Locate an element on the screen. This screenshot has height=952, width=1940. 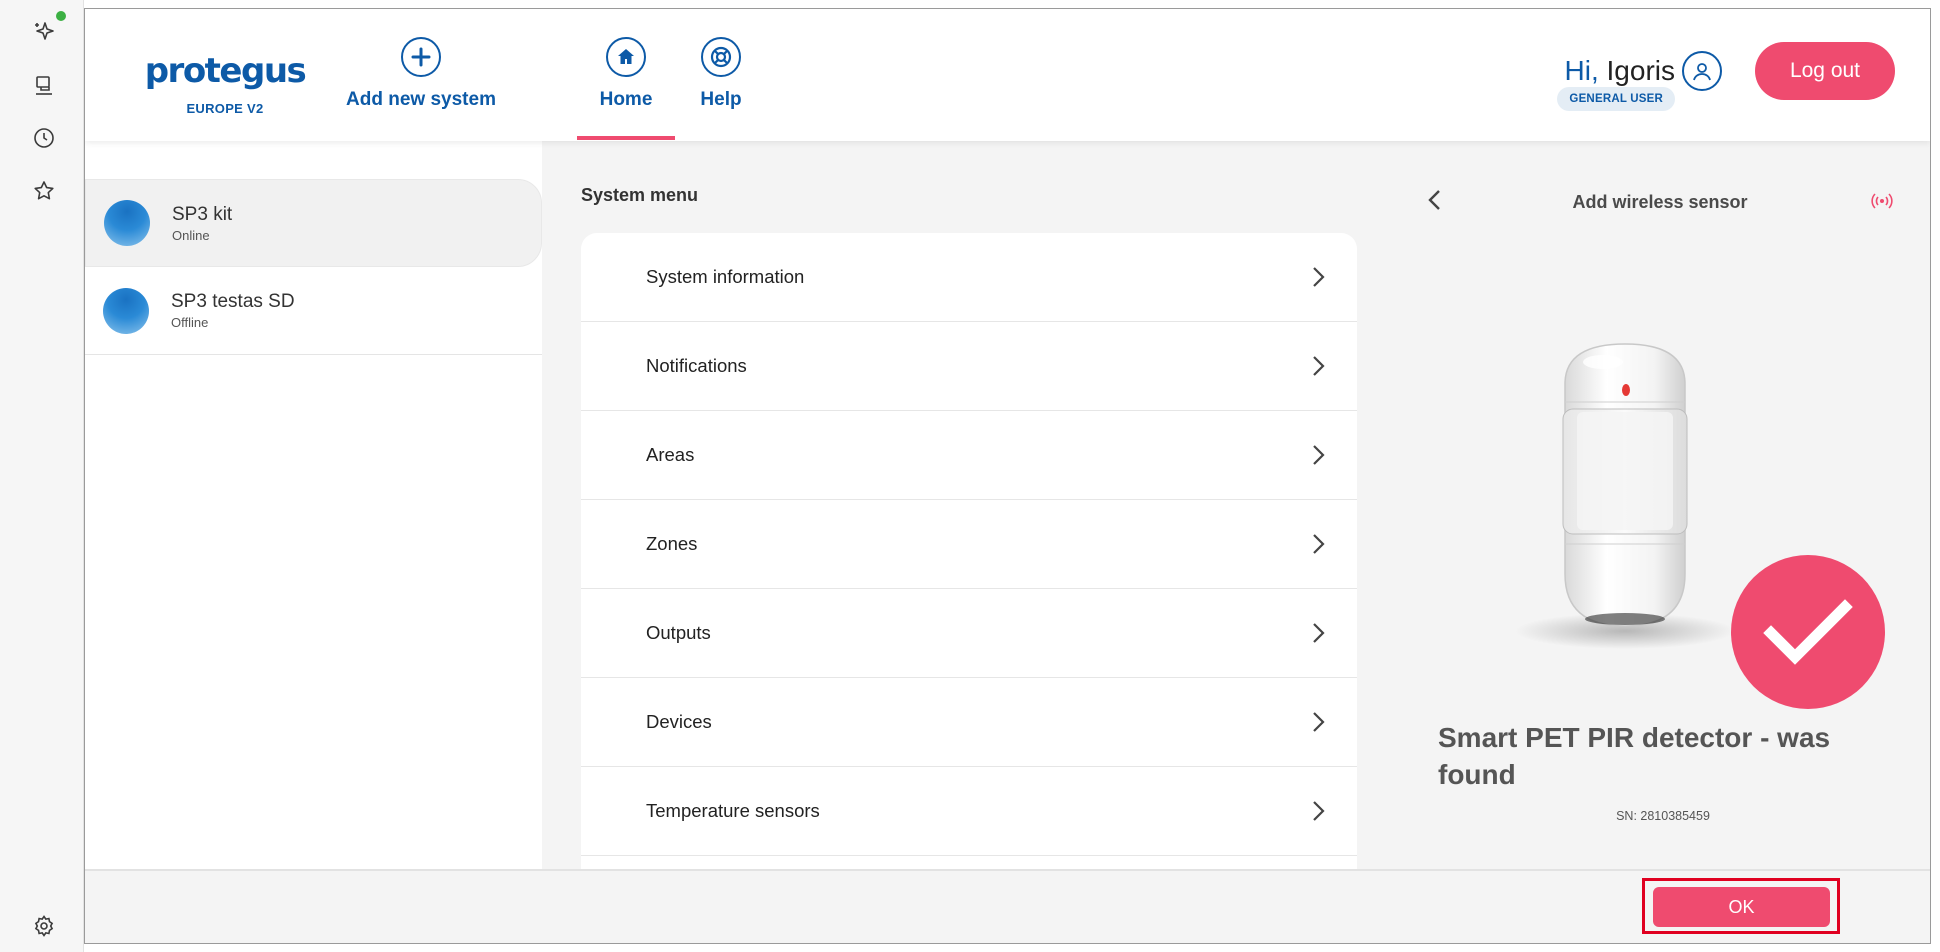
menu-item-devices: Devices is located at coordinates (969, 722).